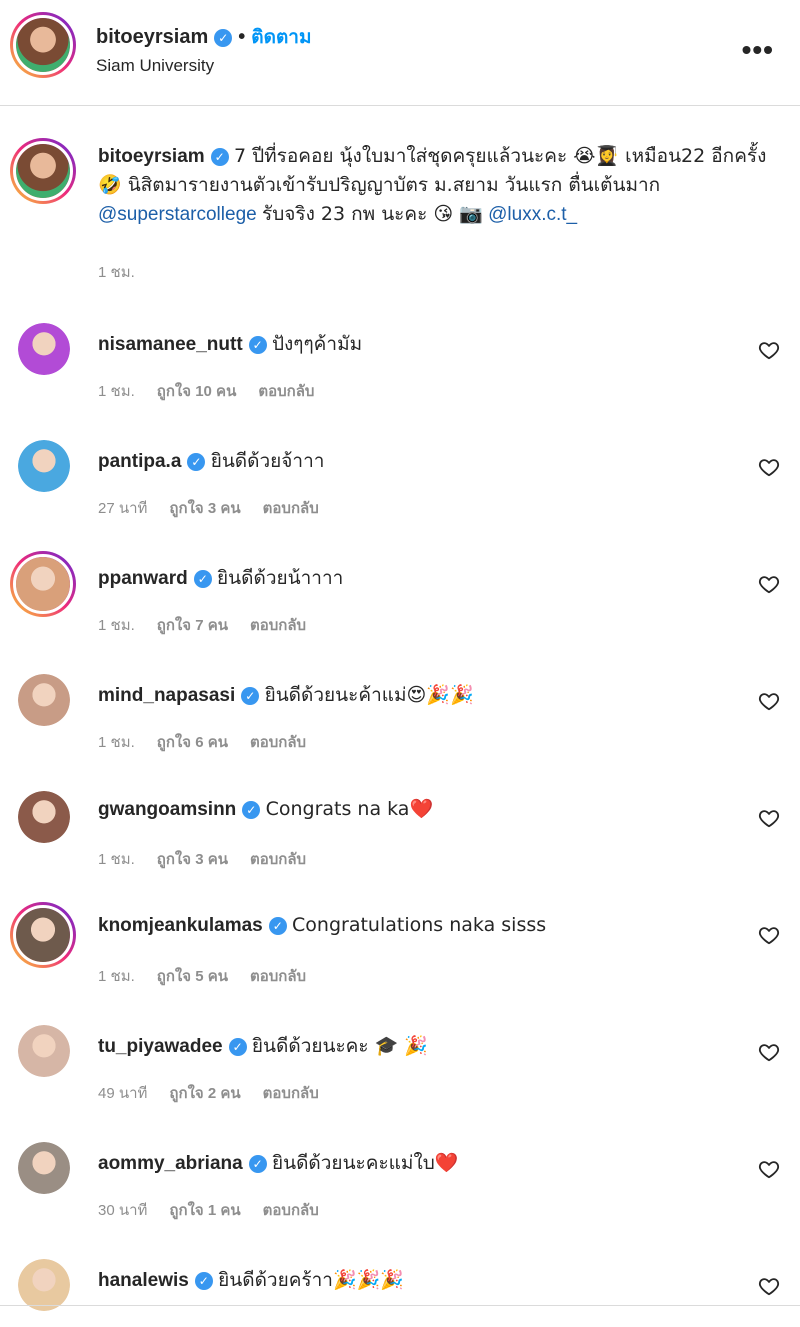 The image size is (800, 1327). What do you see at coordinates (349, 809) in the screenshot?
I see `comment-text: Congrats na ka❤️` at bounding box center [349, 809].